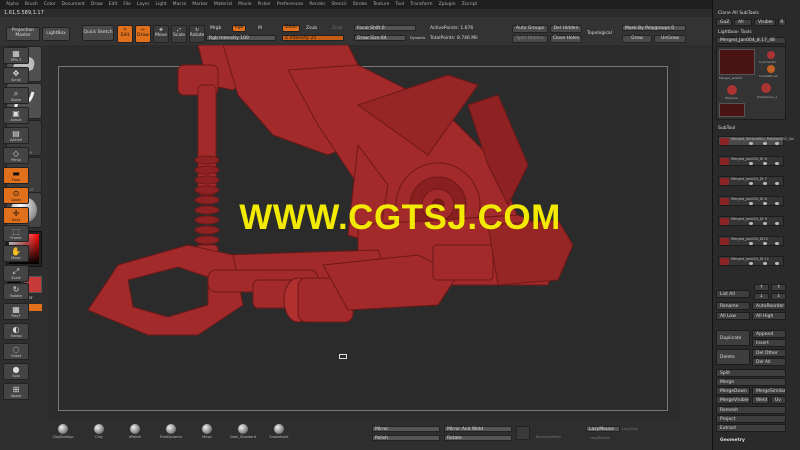  Describe the element at coordinates (16, 95) in the screenshot. I see `shelf-zoom-button: ⌕ Zoom` at that location.